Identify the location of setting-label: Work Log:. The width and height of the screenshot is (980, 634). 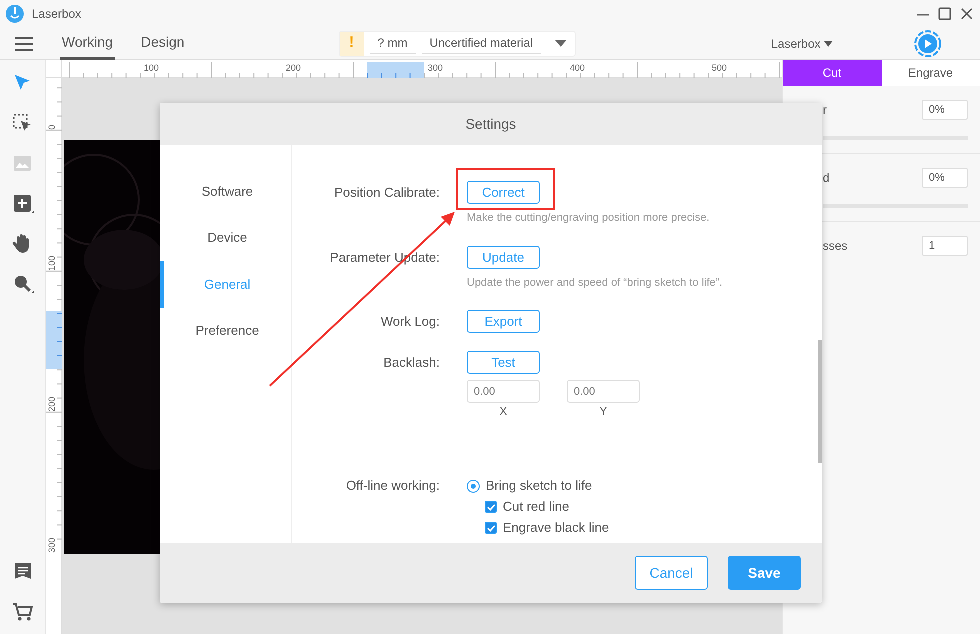
(410, 322).